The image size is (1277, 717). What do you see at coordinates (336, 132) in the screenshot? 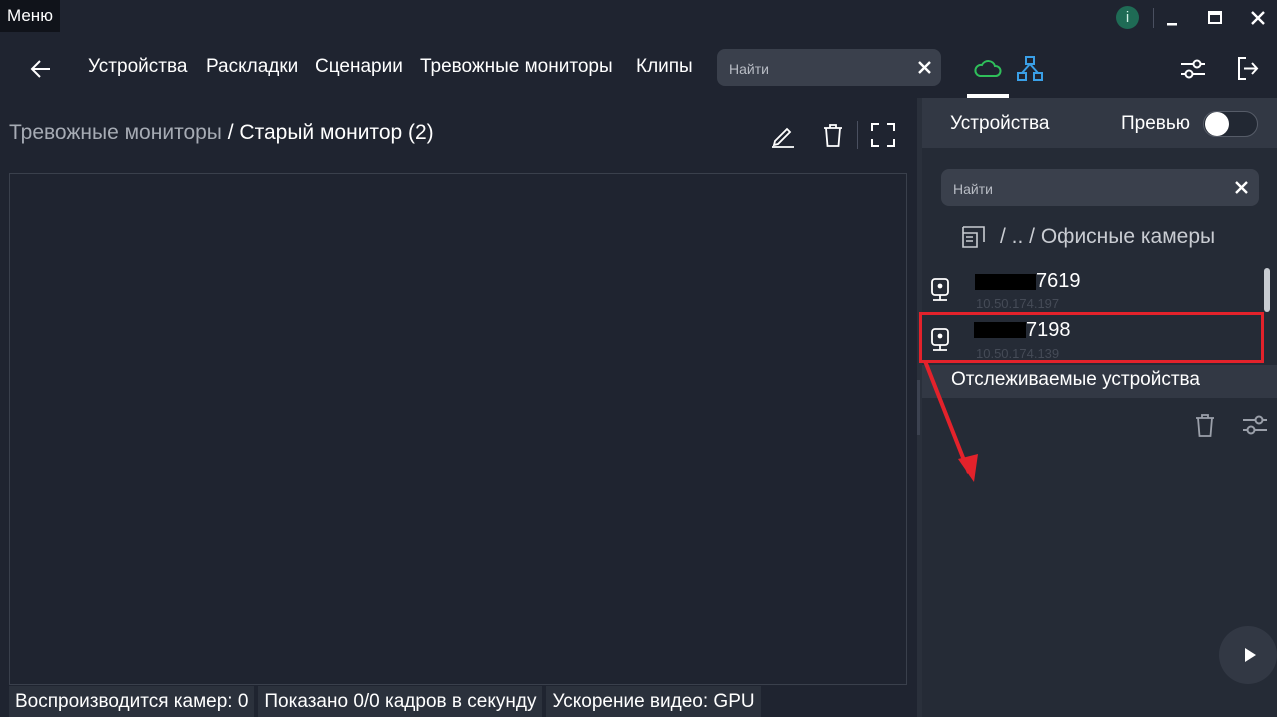
I see `breadcrumb-current: Старый монитор (2)` at bounding box center [336, 132].